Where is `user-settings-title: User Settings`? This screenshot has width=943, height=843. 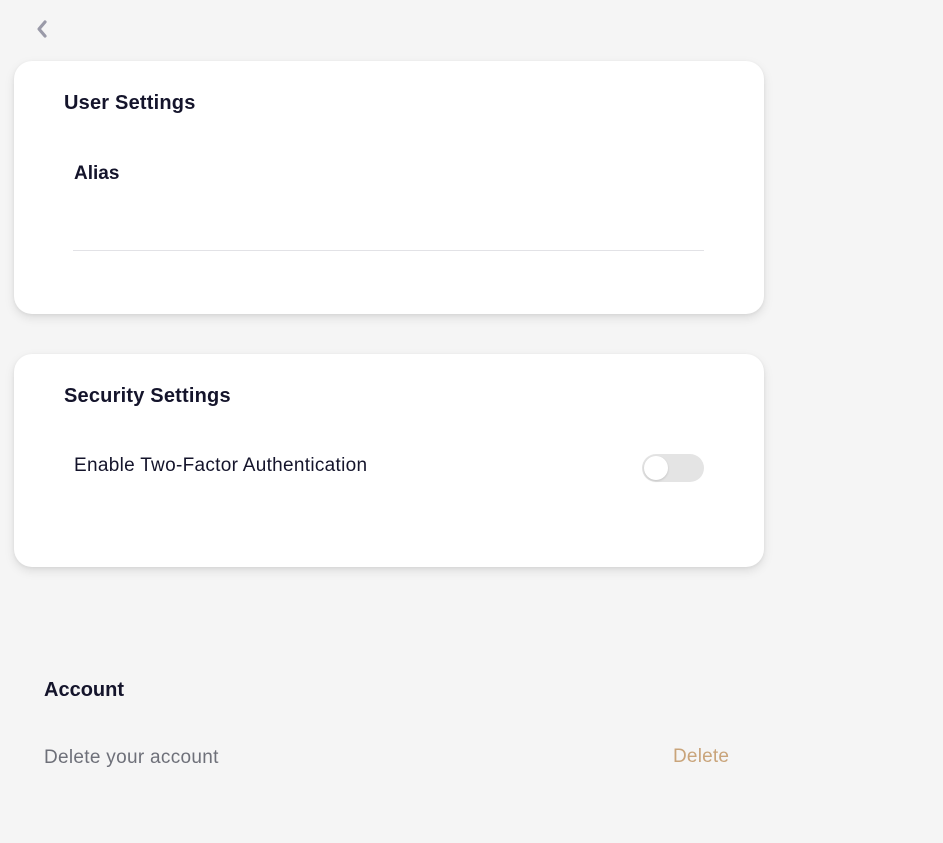
user-settings-title: User Settings is located at coordinates (130, 103).